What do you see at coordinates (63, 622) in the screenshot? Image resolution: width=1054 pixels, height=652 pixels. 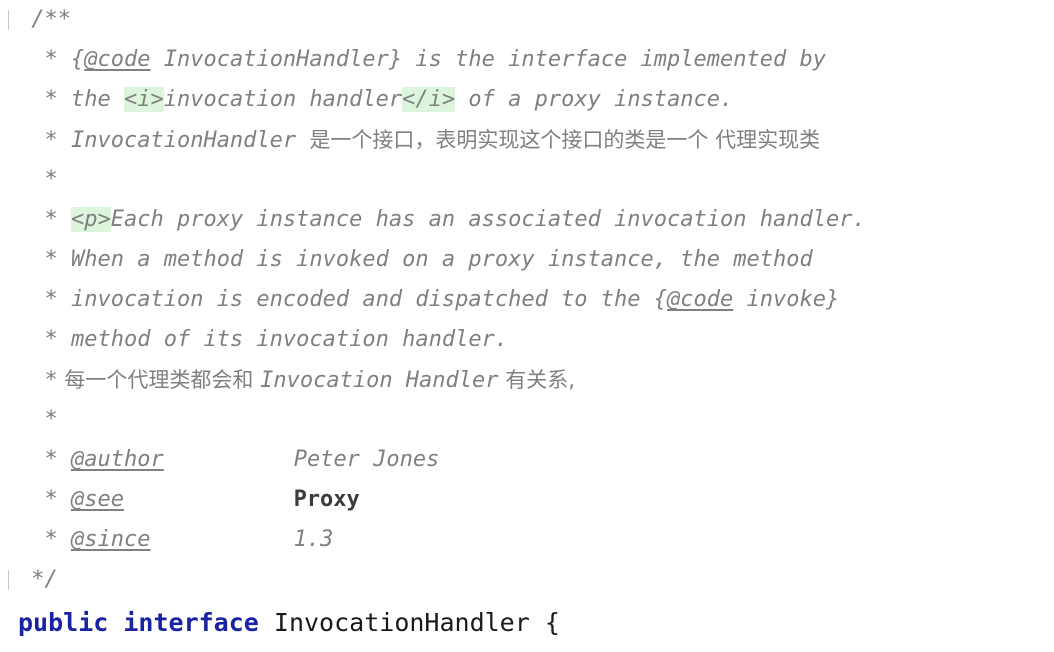 I see `keyword-public: public` at bounding box center [63, 622].